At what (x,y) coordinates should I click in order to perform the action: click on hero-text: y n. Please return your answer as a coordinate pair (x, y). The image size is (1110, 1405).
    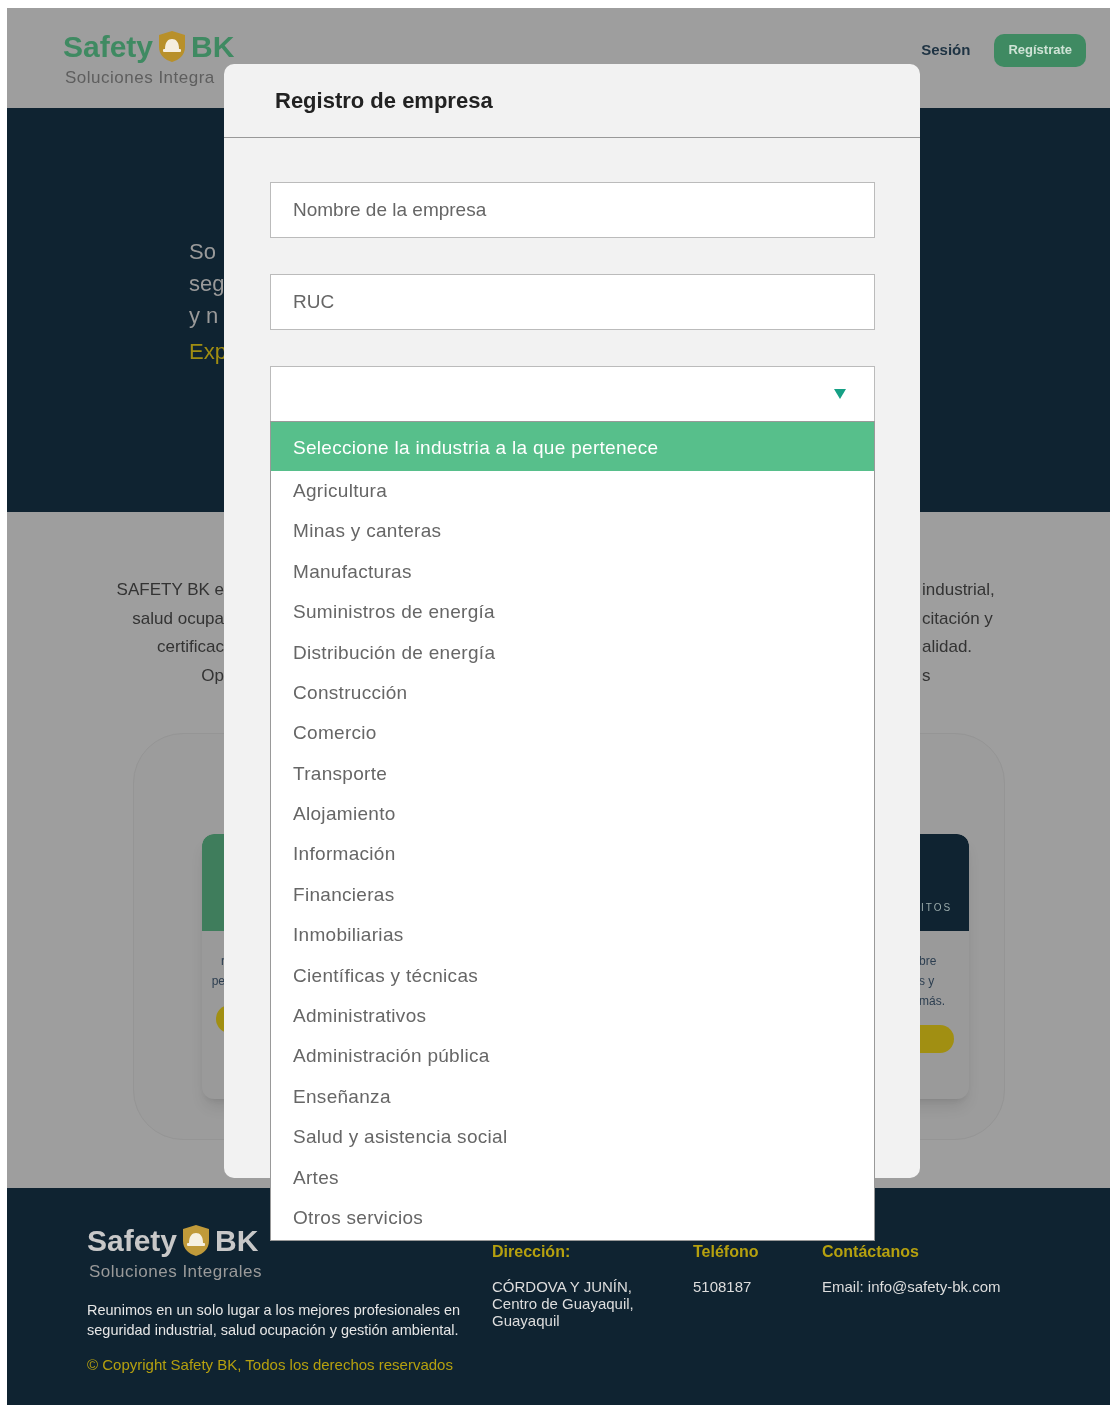
    Looking at the image, I should click on (204, 316).